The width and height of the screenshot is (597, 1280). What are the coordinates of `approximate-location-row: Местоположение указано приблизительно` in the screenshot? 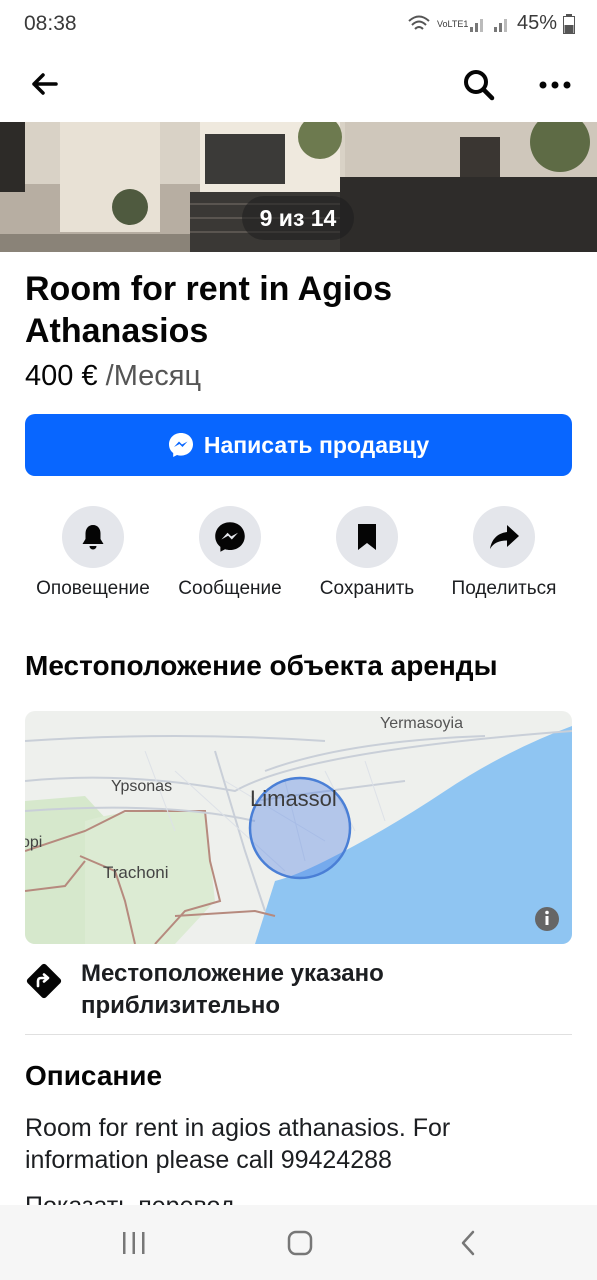 It's located at (298, 995).